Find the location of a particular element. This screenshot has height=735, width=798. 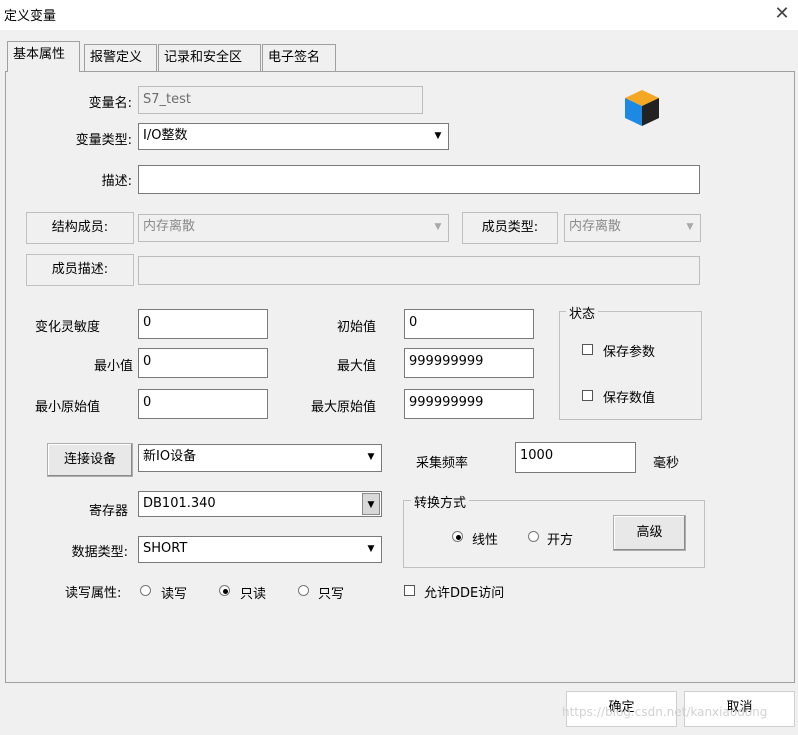

register-value: DB101.340 is located at coordinates (179, 503).